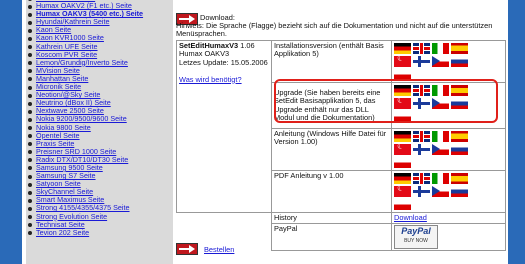 This screenshot has width=525, height=264. Describe the element at coordinates (223, 62) in the screenshot. I see `last-update: Letzes Update: 15.05.2006` at that location.